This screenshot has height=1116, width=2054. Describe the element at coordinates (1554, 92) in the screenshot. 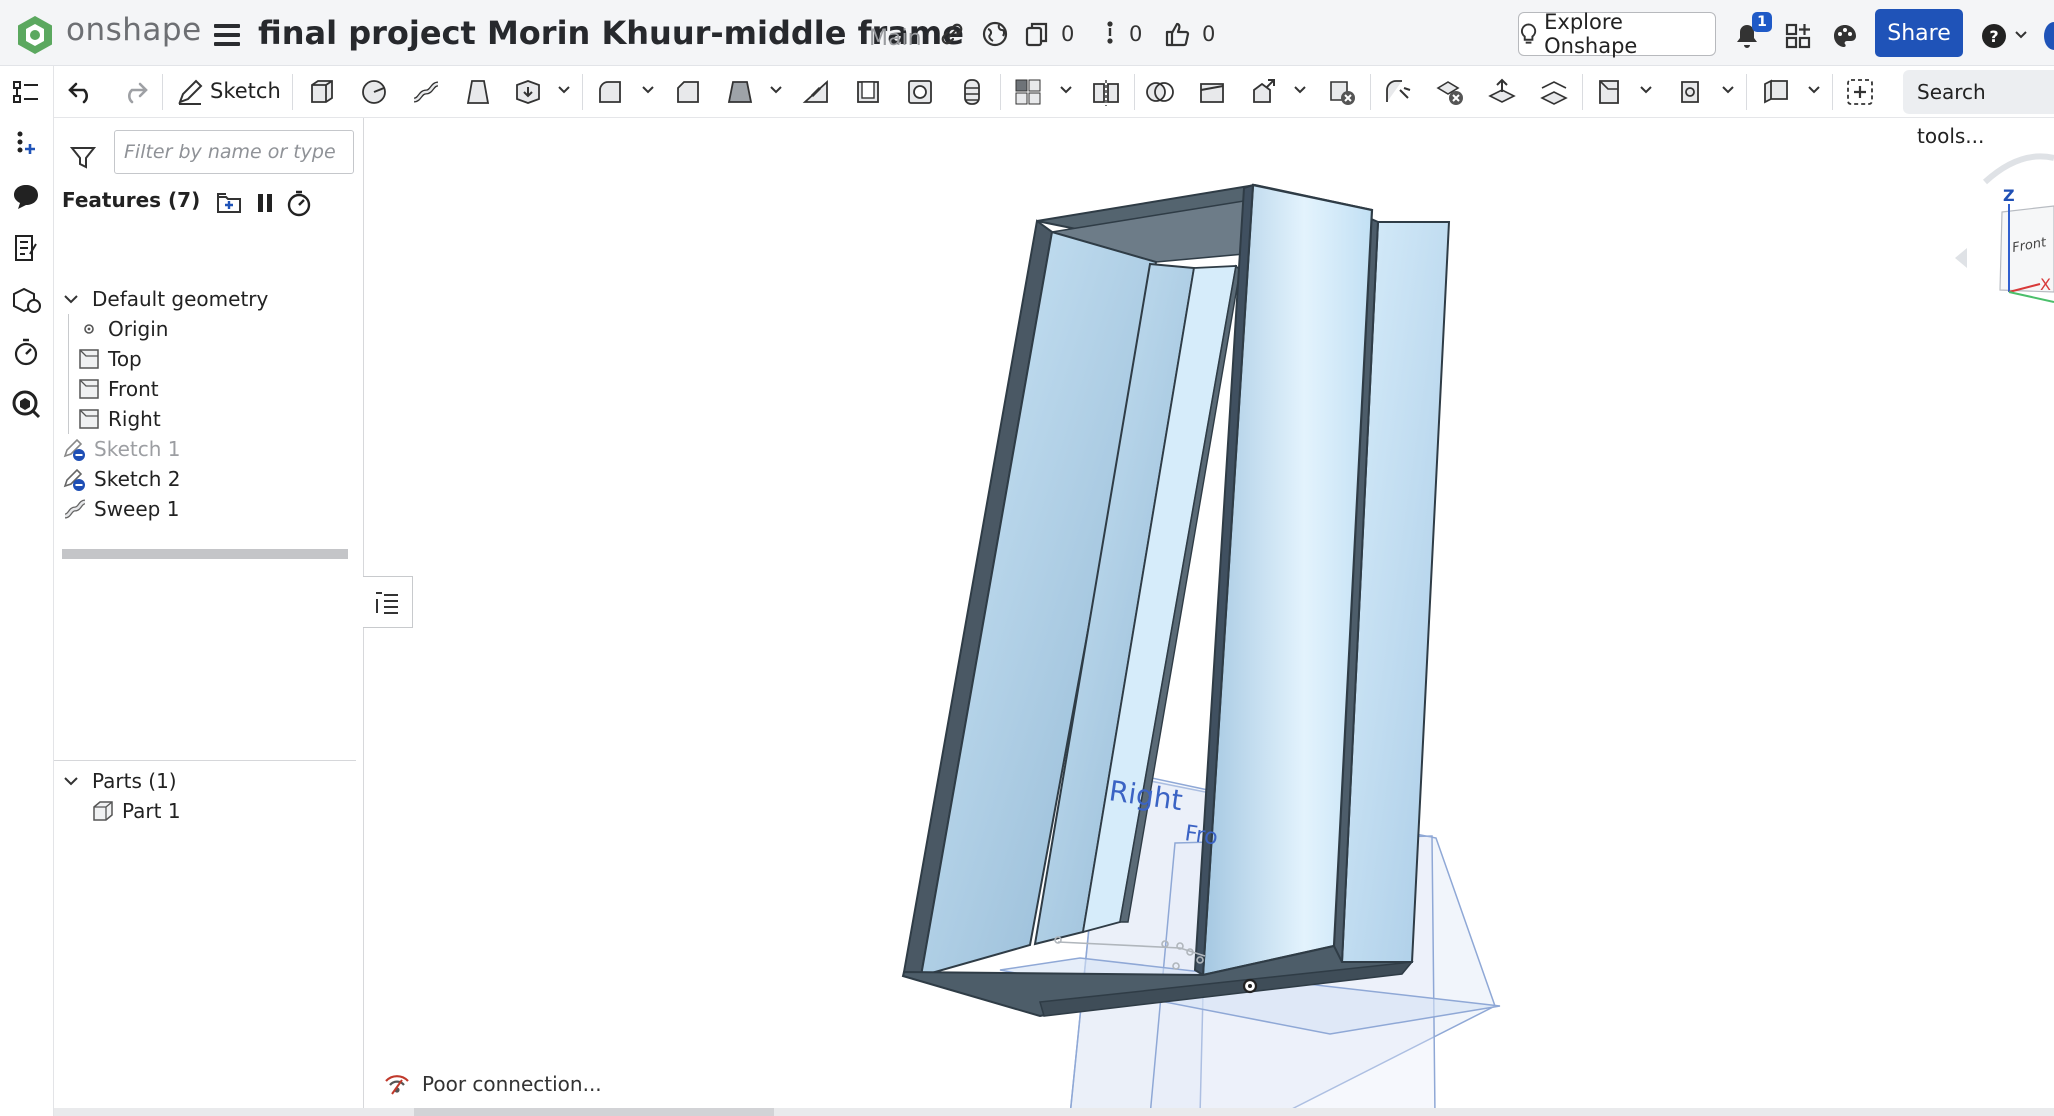

I see `replace-face-icon` at that location.